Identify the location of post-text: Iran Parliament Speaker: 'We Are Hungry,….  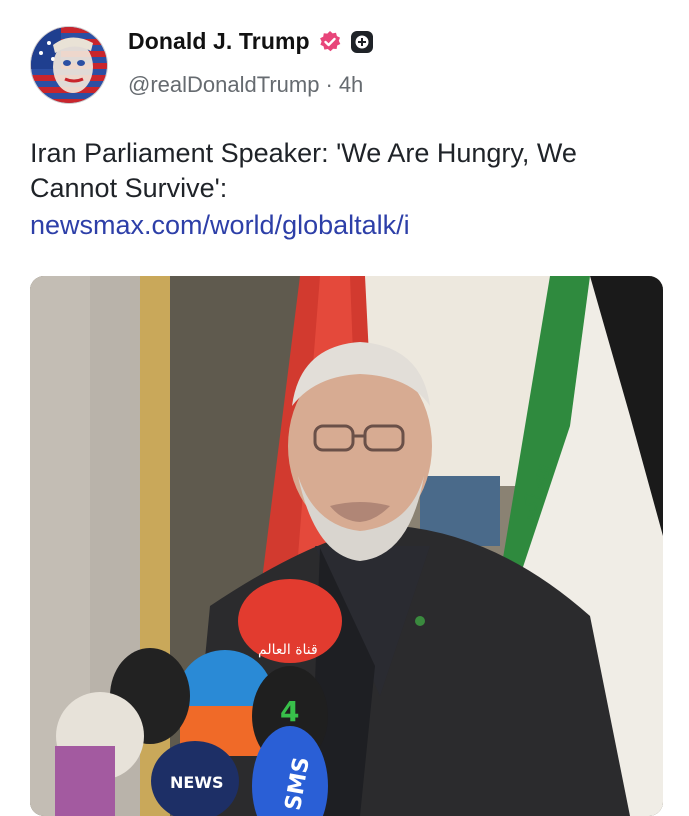
(303, 170).